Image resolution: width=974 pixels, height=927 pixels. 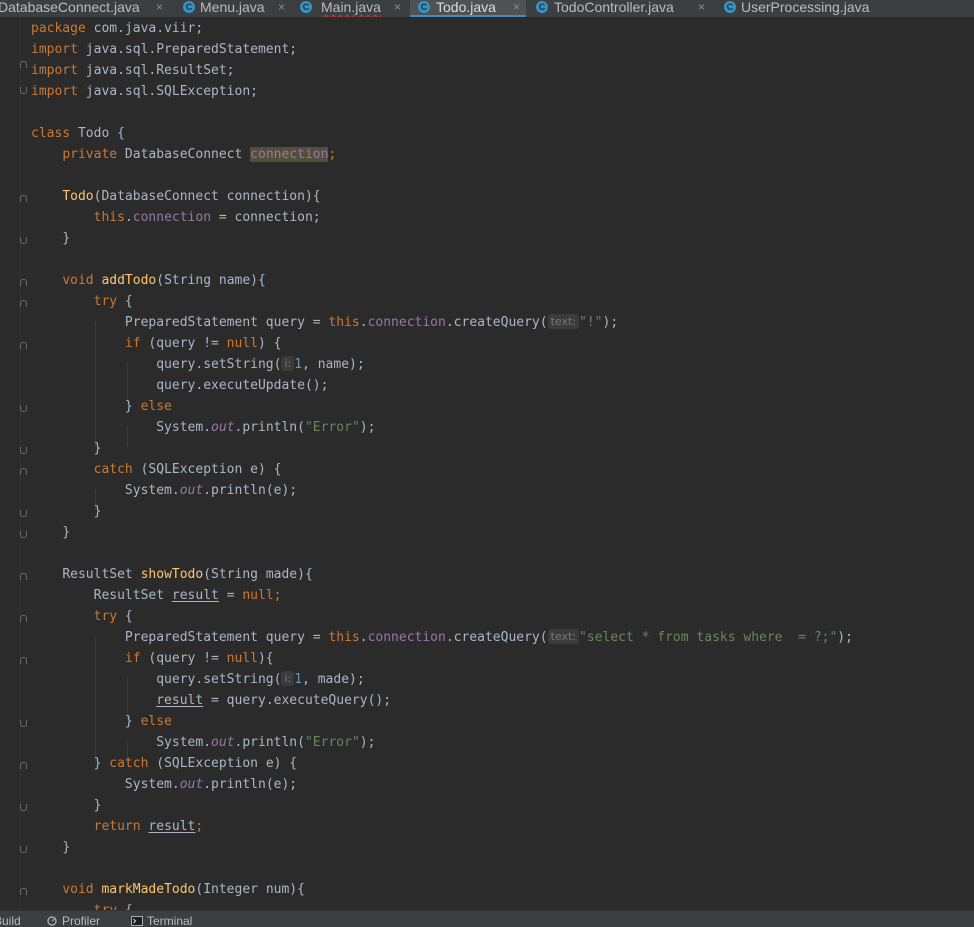 I want to click on tab-databaseconnect: DatabaseConnect.java ×, so click(x=90, y=8).